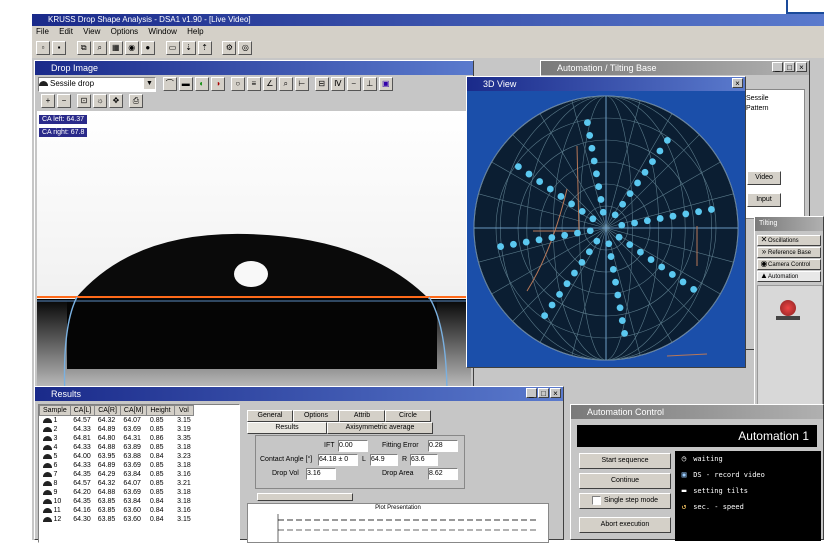  What do you see at coordinates (789, 67) in the screenshot?
I see `maximize-icon: □` at bounding box center [789, 67].